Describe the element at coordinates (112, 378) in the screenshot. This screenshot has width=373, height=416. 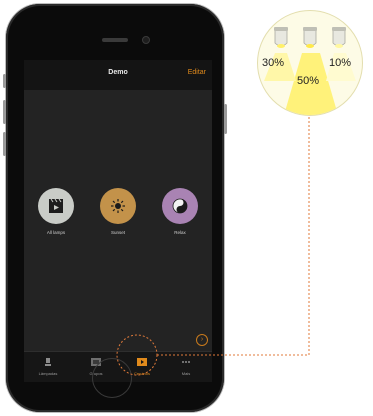
I see `home-button` at that location.